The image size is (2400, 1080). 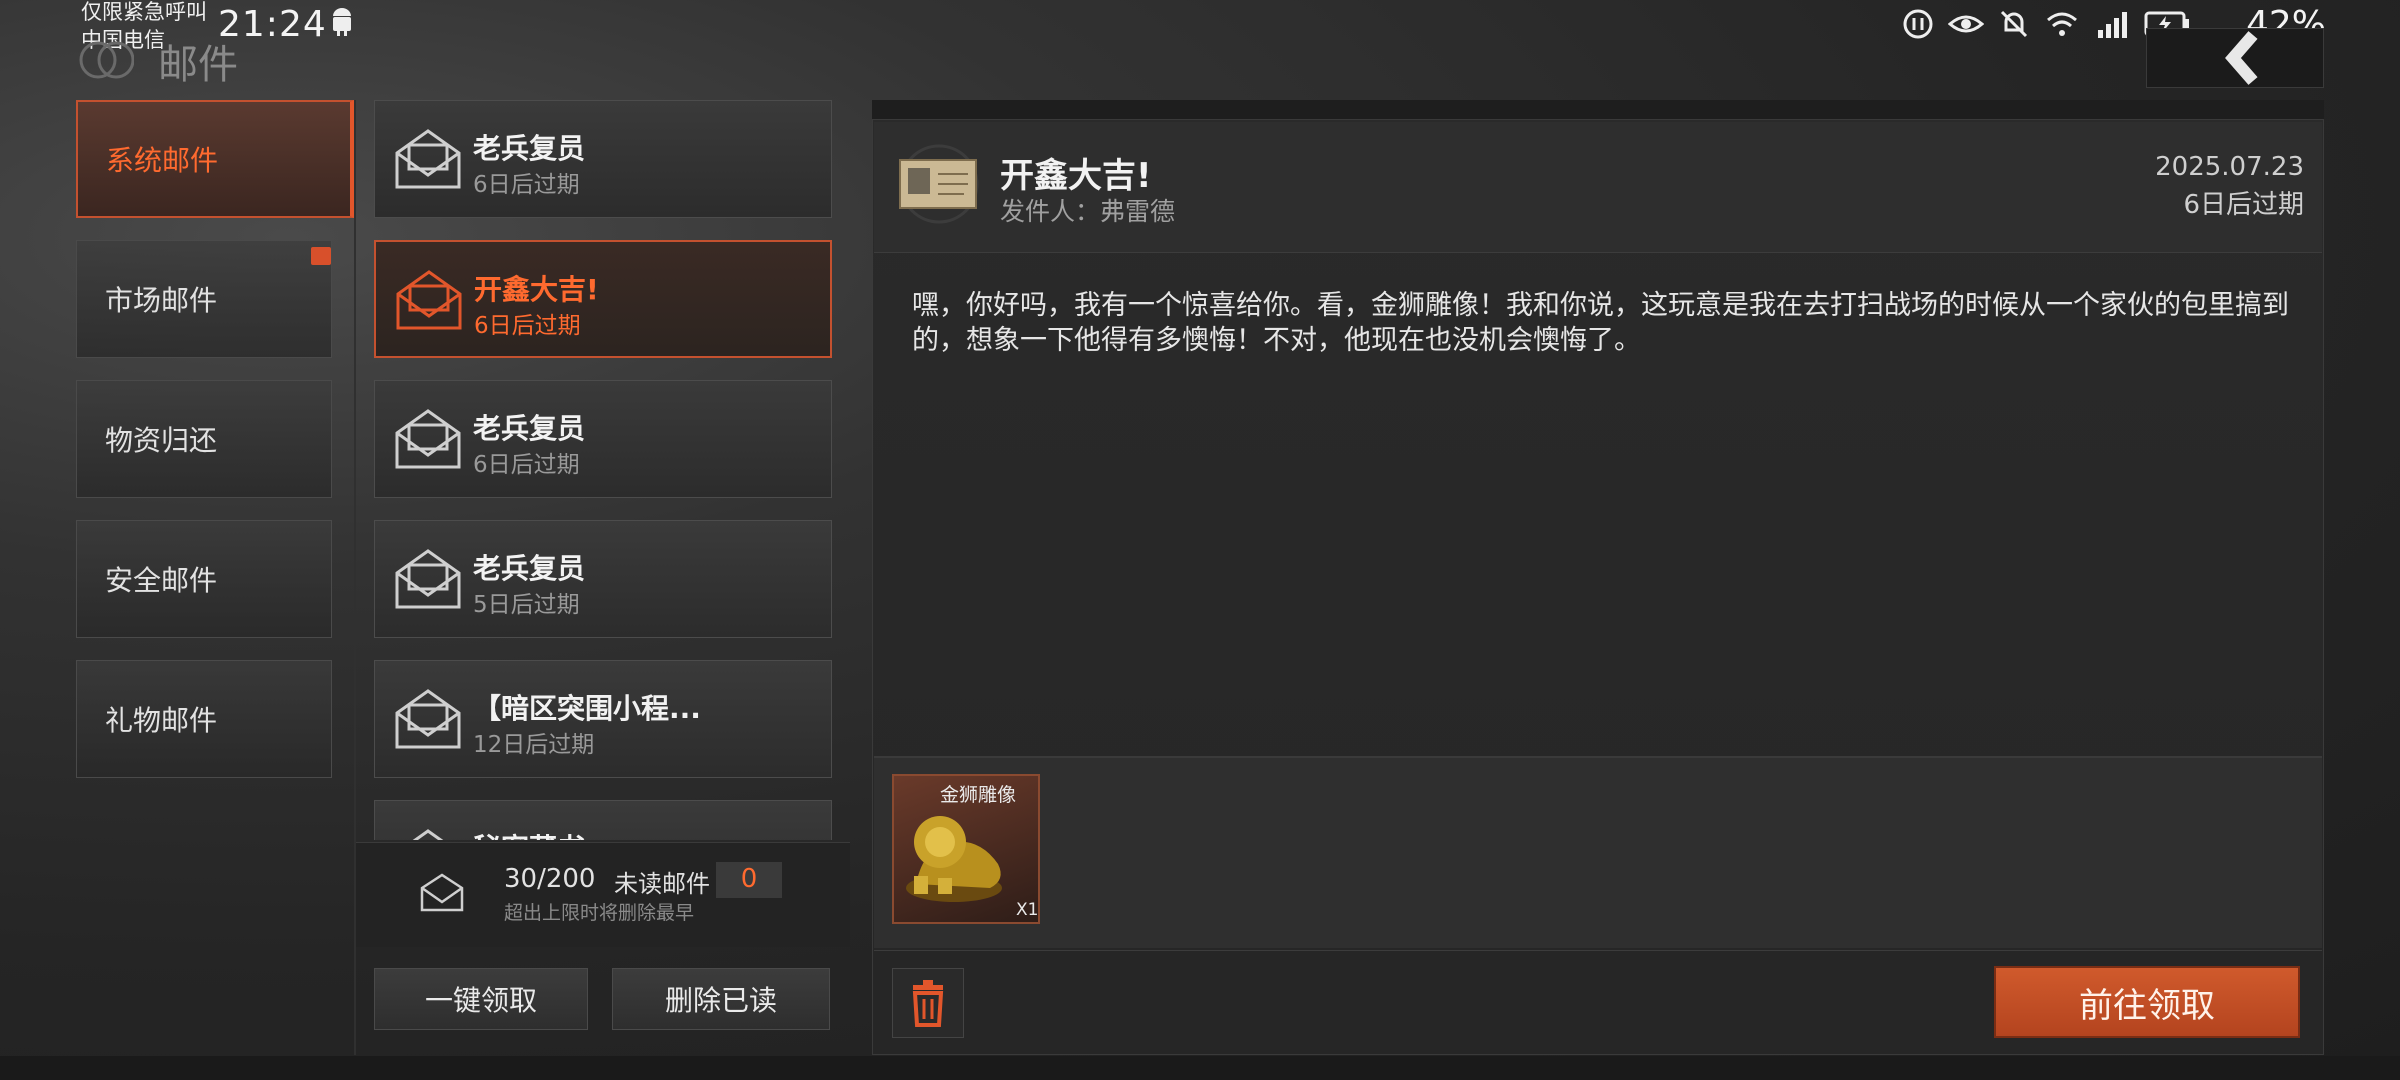 What do you see at coordinates (529, 833) in the screenshot?
I see `mail-title: 秘密藏书` at bounding box center [529, 833].